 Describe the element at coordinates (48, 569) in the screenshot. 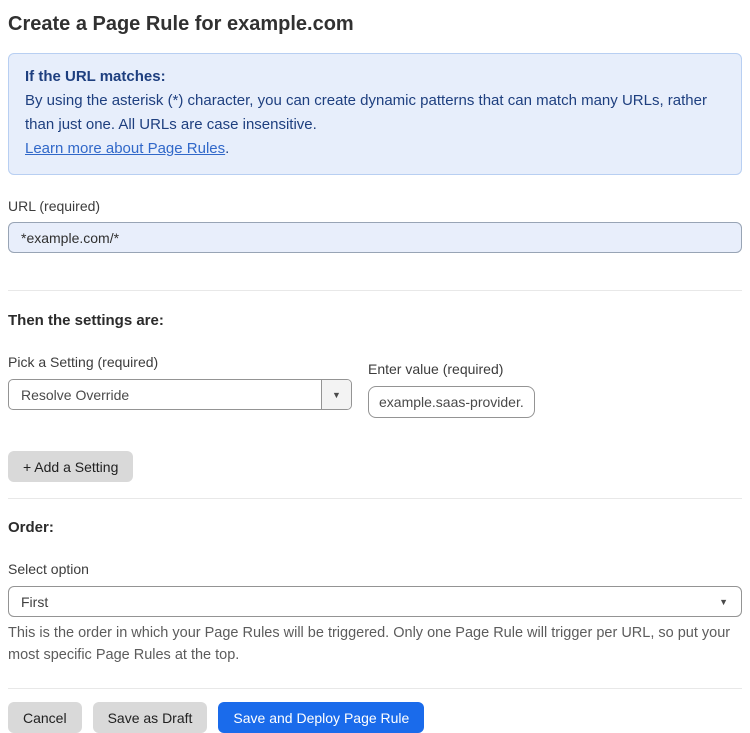

I see `order-select-label: Select option` at that location.